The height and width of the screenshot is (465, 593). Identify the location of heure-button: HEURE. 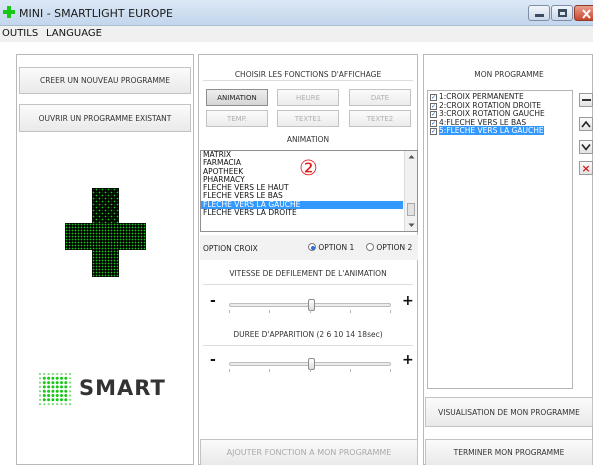
(308, 97).